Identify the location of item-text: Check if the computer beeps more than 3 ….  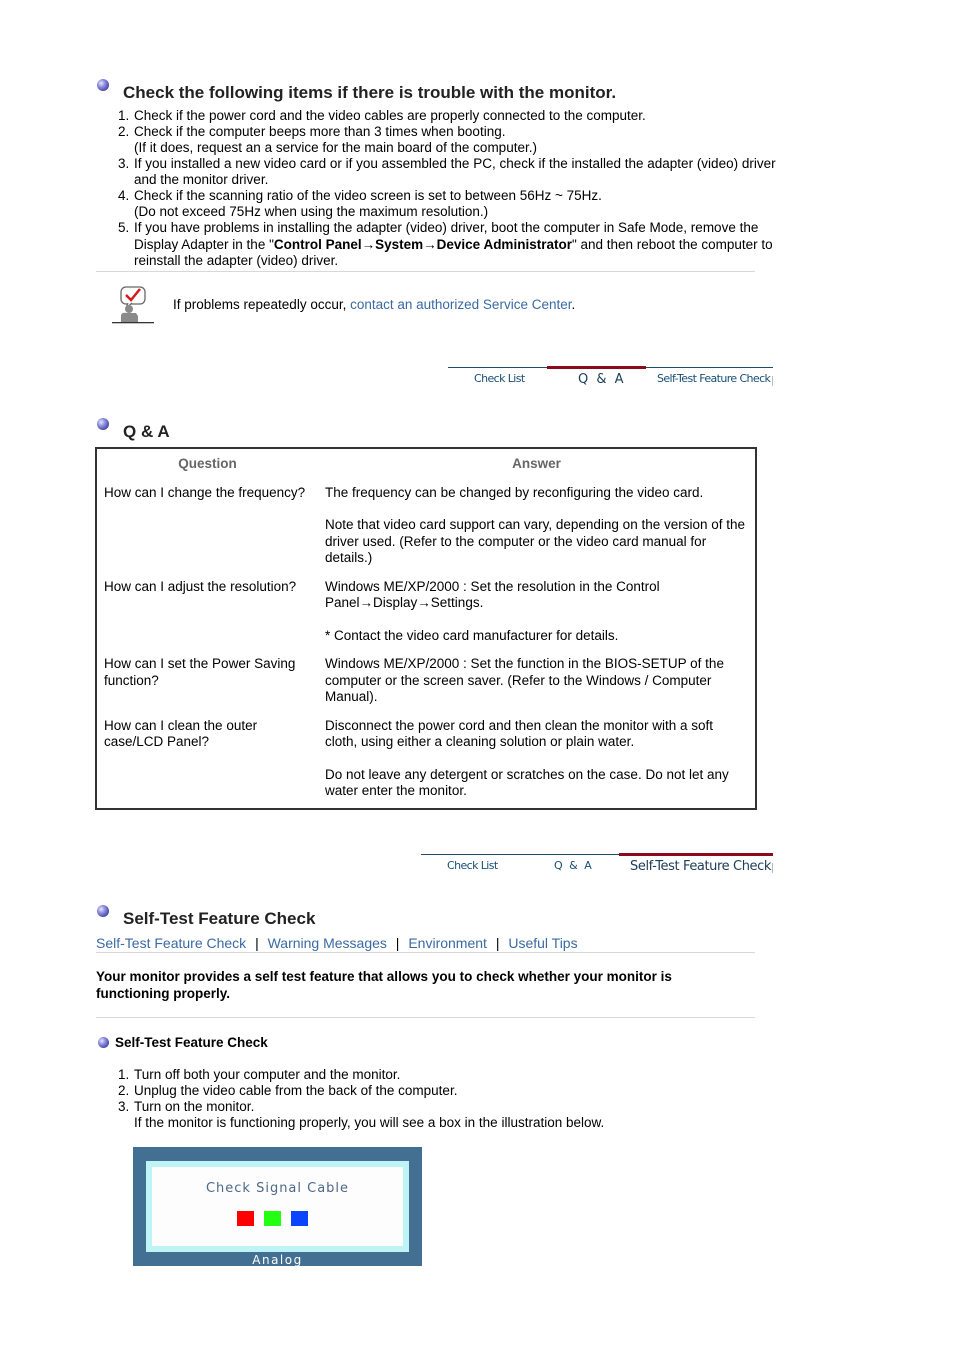
(320, 131).